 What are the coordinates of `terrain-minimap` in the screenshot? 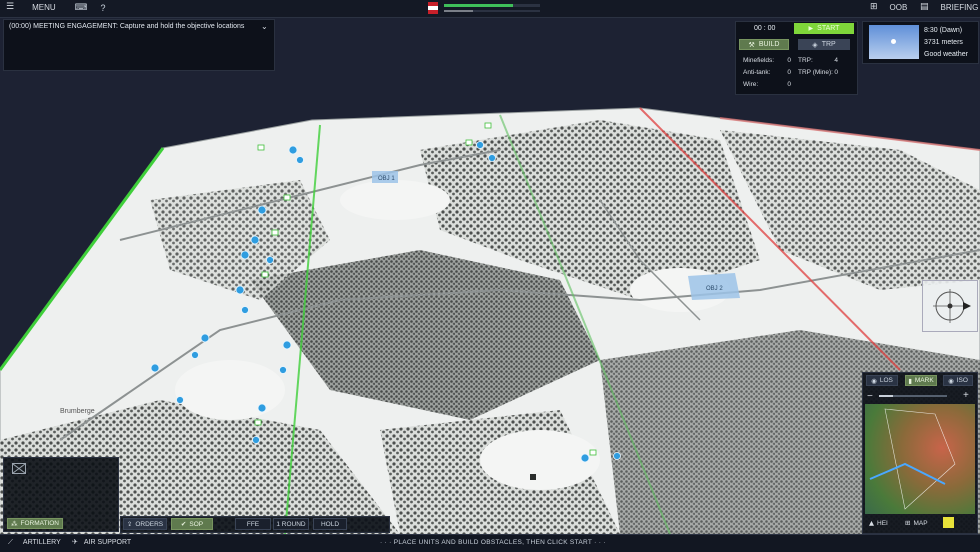 It's located at (920, 459).